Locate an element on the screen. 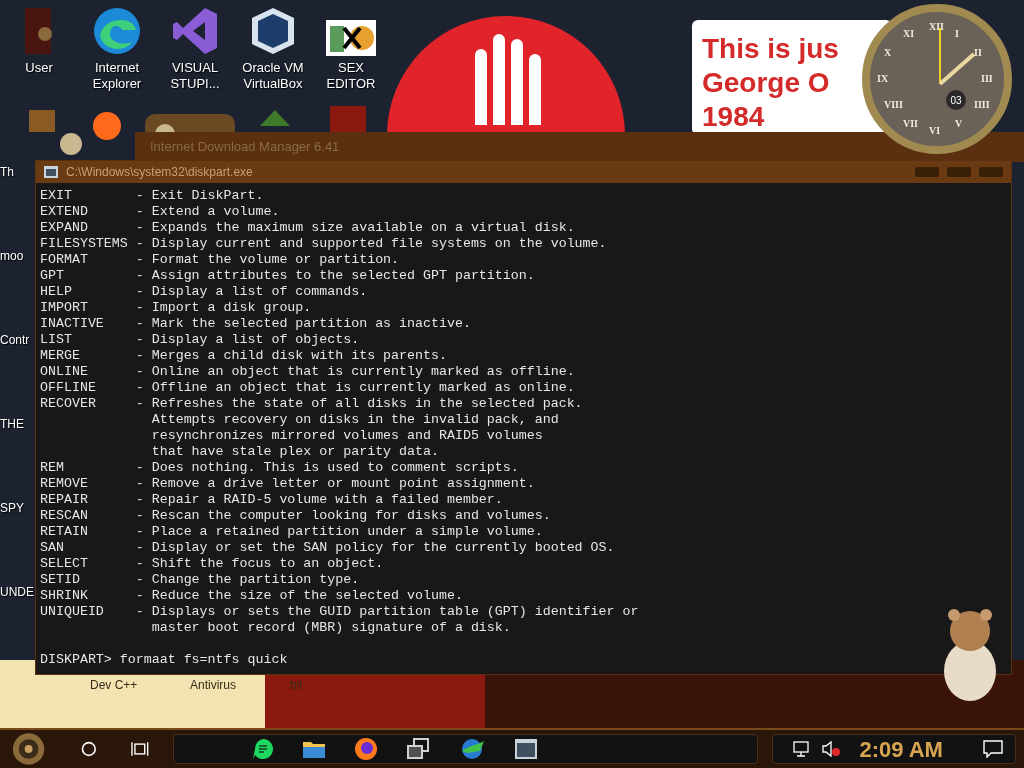 This screenshot has height=768, width=1024. console-line: IMPORT - Import a disk group. is located at coordinates (176, 308).